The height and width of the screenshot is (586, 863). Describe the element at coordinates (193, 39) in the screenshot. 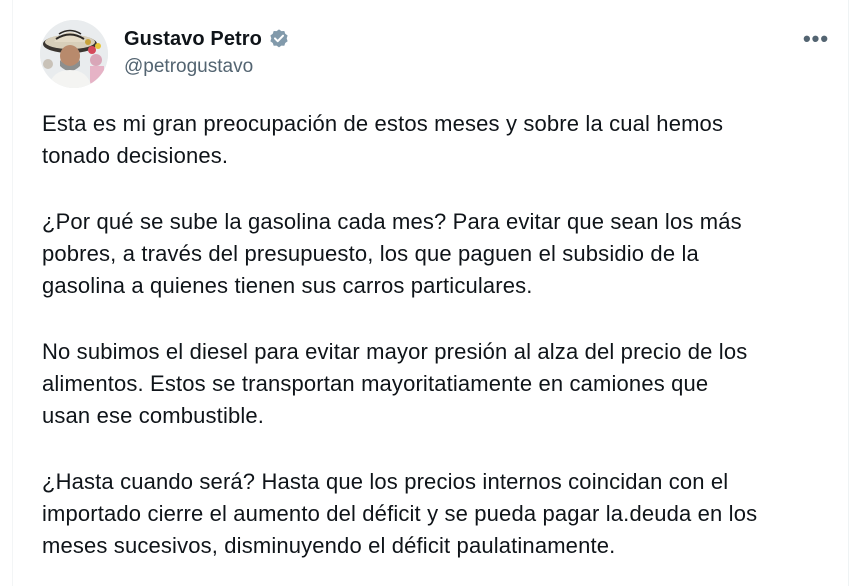

I see `display-name: Gustavo Petro` at that location.